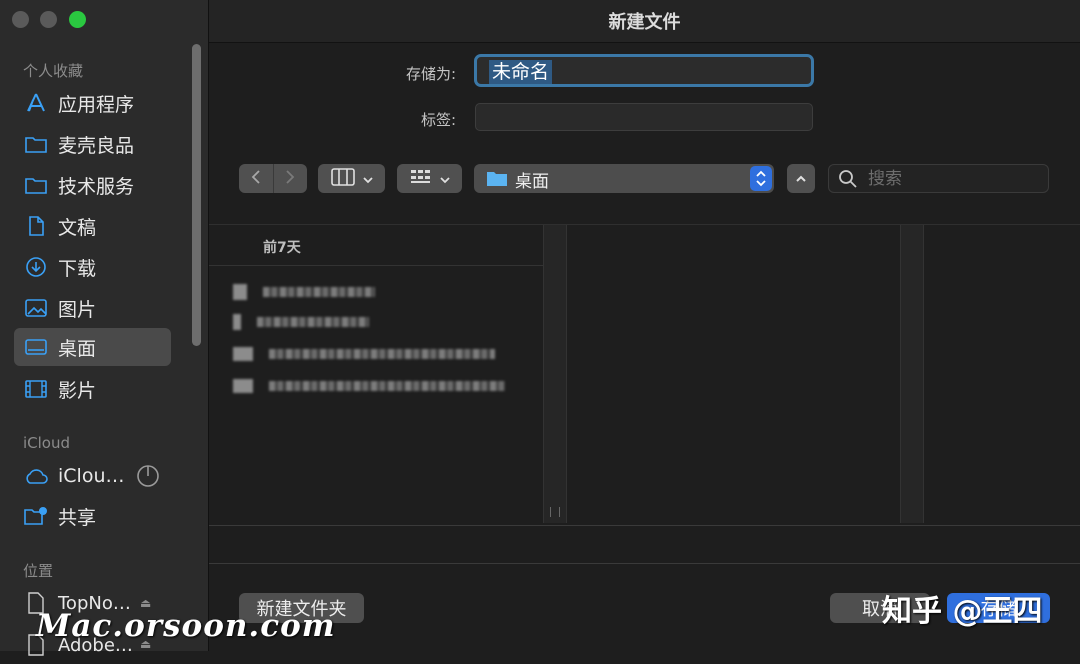  I want to click on sidebar-item-shared: 共享, so click(92, 516).